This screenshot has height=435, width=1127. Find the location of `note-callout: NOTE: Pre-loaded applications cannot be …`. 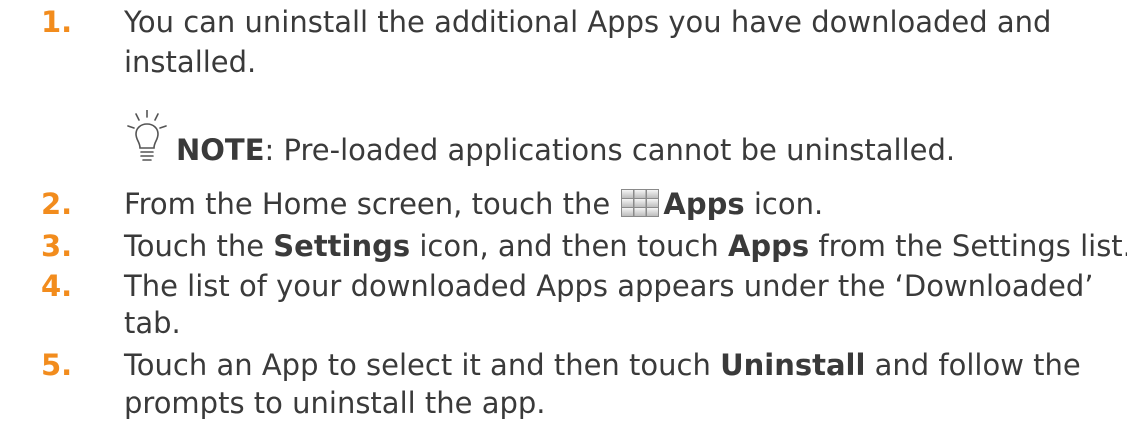

note-callout: NOTE: Pre-loaded applications cannot be … is located at coordinates (574, 140).